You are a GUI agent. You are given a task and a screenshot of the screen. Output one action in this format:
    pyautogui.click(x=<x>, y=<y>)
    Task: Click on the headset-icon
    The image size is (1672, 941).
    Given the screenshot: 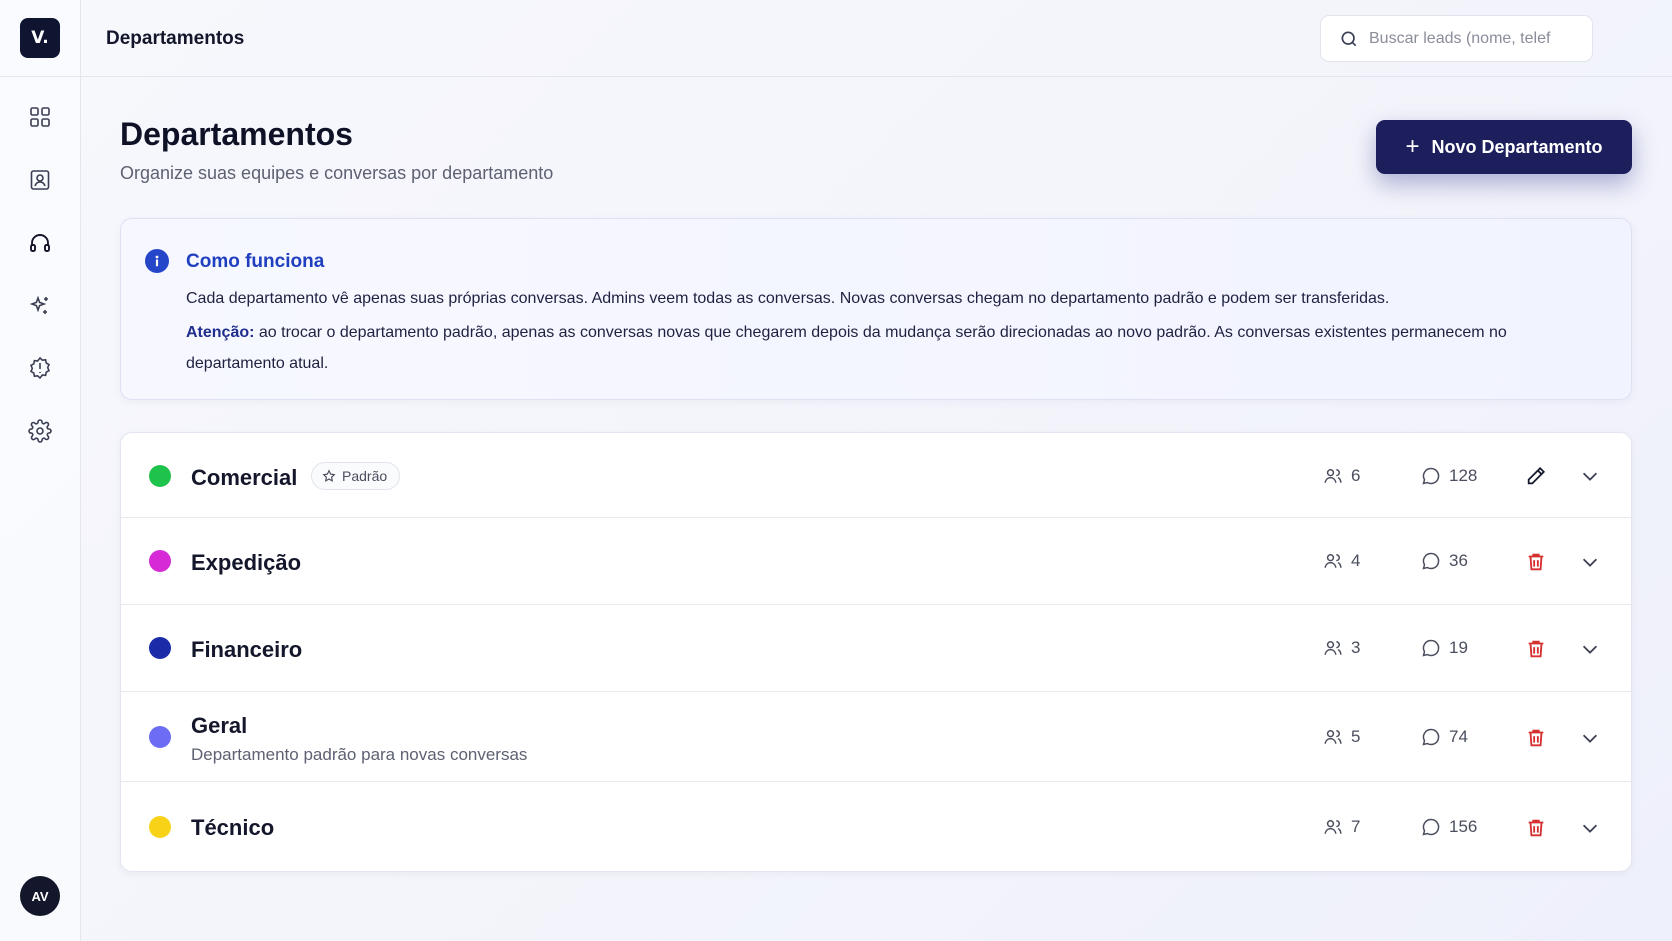 What is the action you would take?
    pyautogui.click(x=40, y=243)
    